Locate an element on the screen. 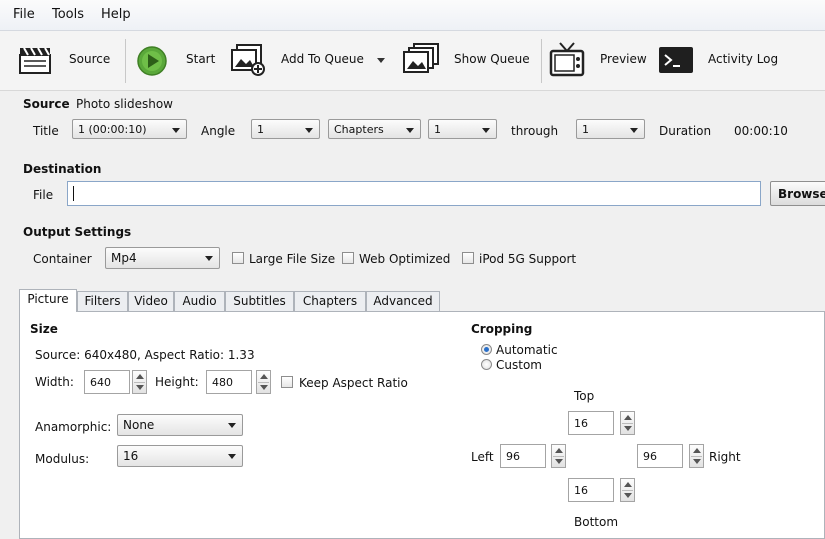  source-heading: Source is located at coordinates (46, 104).